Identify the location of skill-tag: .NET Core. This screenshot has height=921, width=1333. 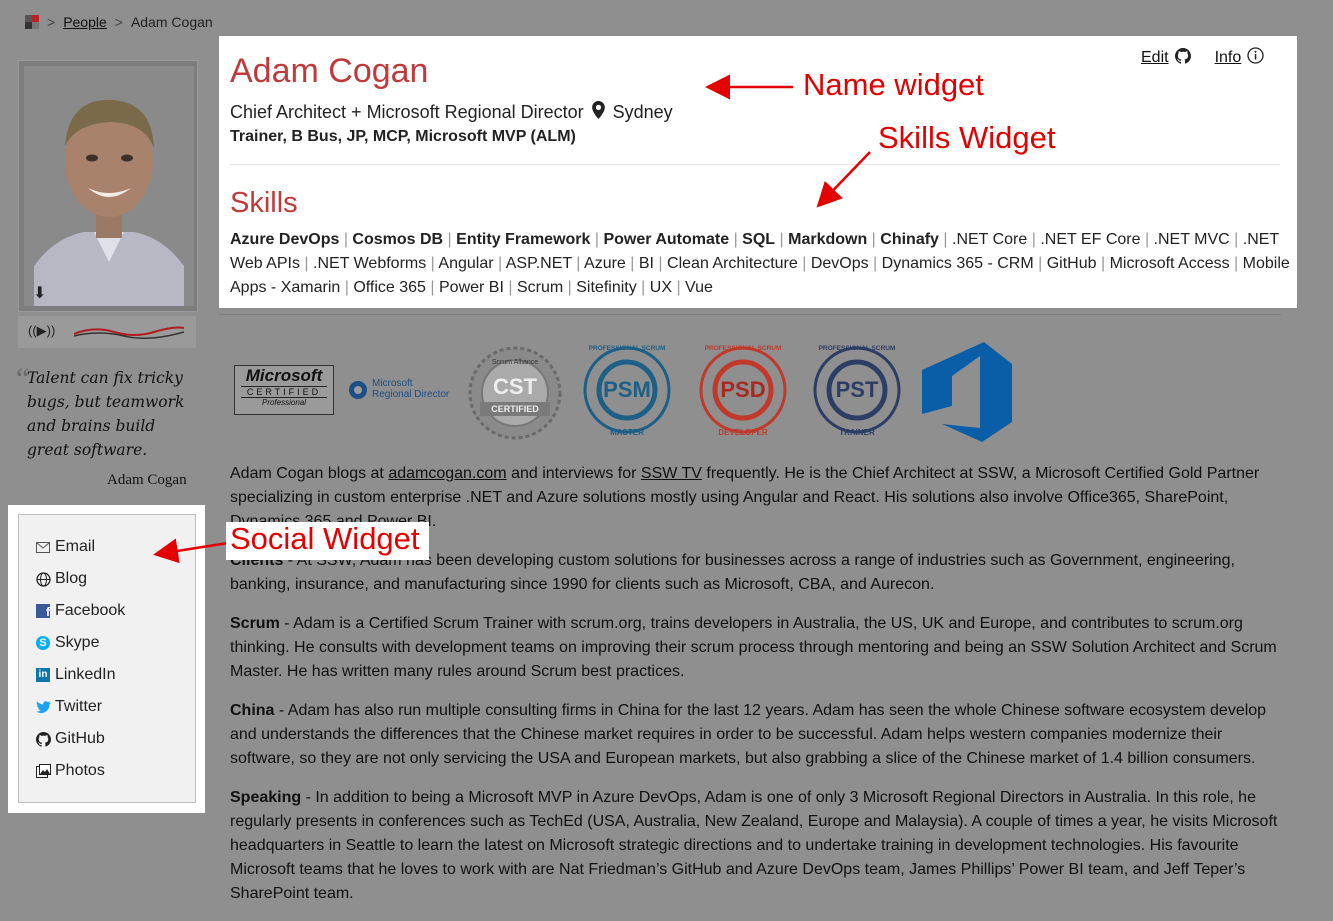
(989, 239).